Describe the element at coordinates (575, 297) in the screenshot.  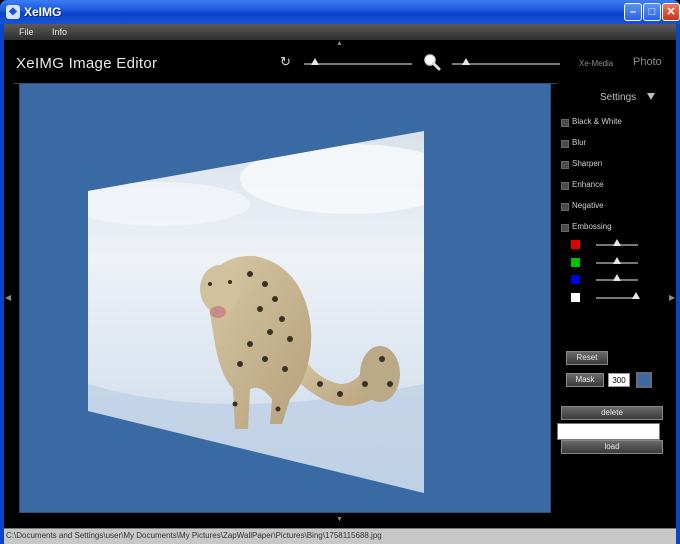
I see `white-swatch` at that location.